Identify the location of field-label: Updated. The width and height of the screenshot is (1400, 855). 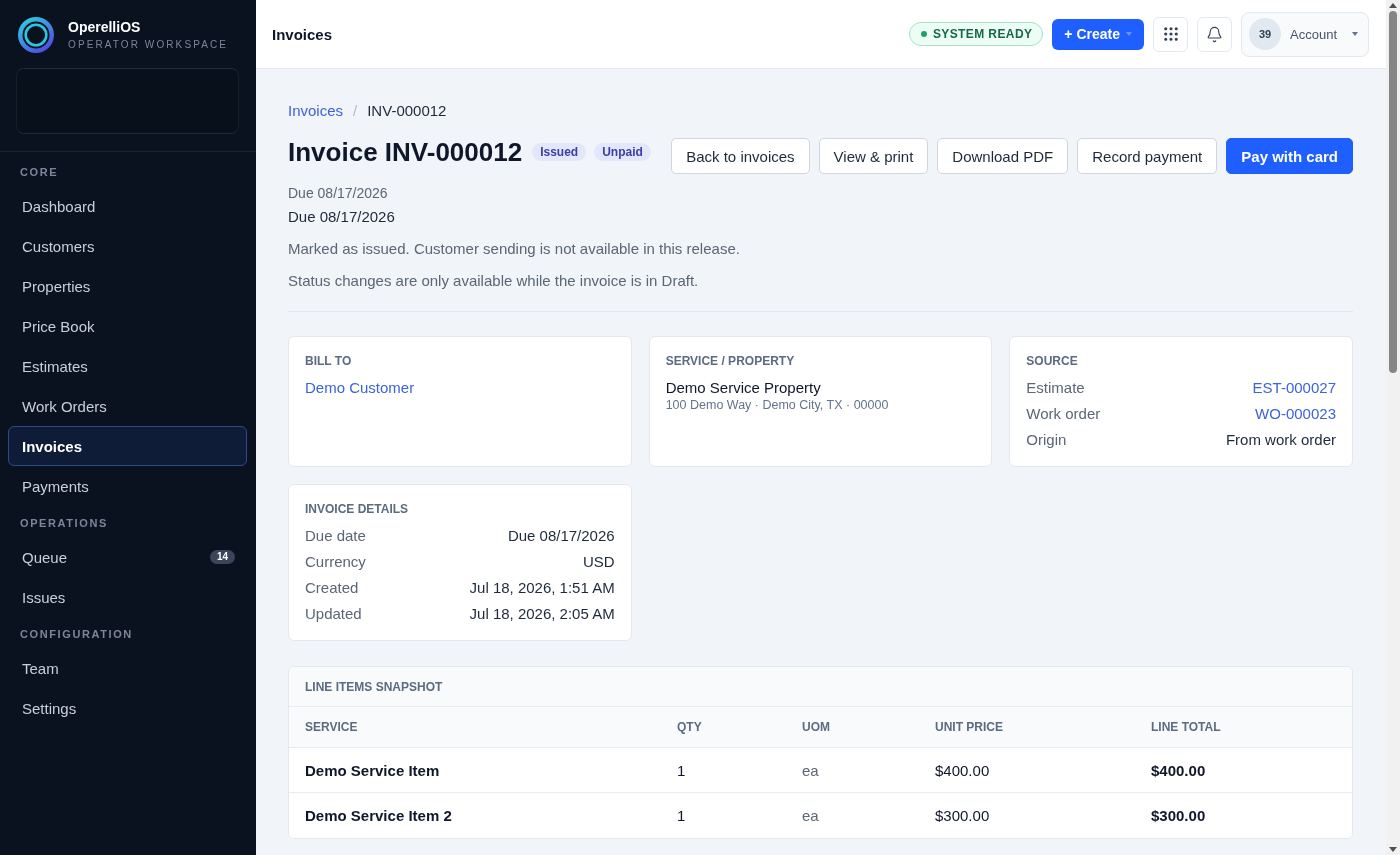
(333, 614).